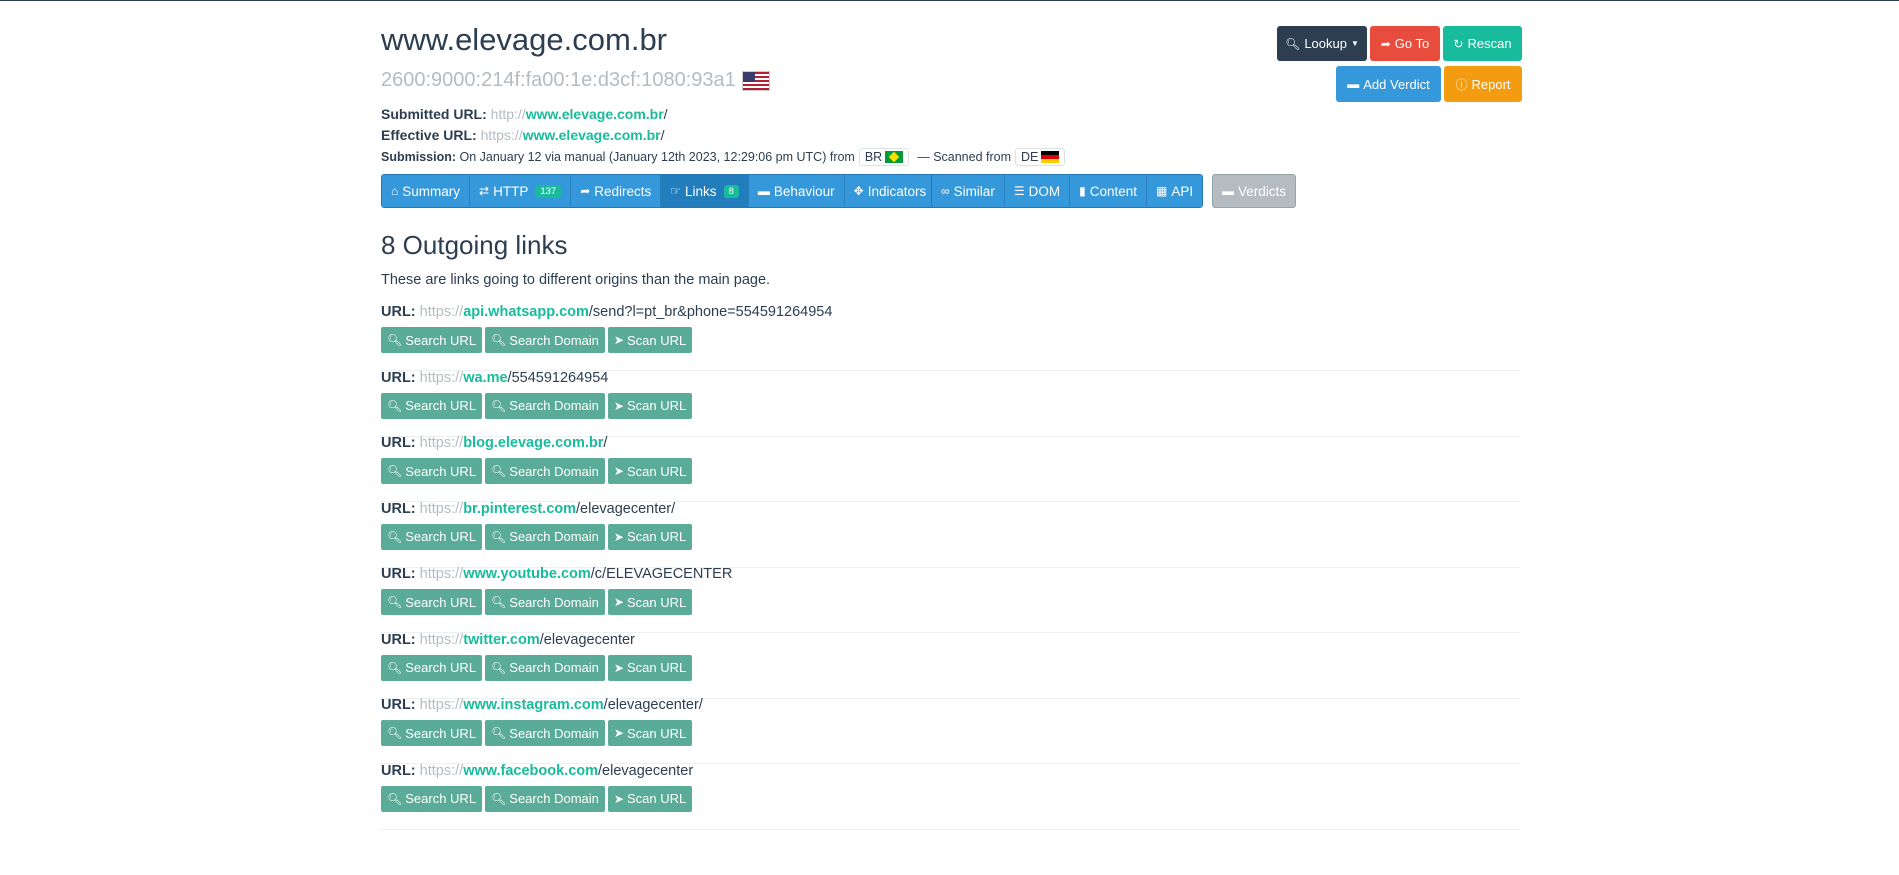 This screenshot has height=875, width=1899. What do you see at coordinates (1458, 43) in the screenshot?
I see `refresh-icon: ↻` at bounding box center [1458, 43].